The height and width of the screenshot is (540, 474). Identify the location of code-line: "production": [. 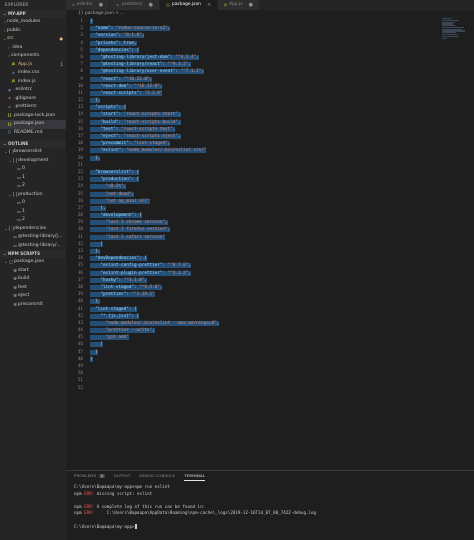
(154, 179).